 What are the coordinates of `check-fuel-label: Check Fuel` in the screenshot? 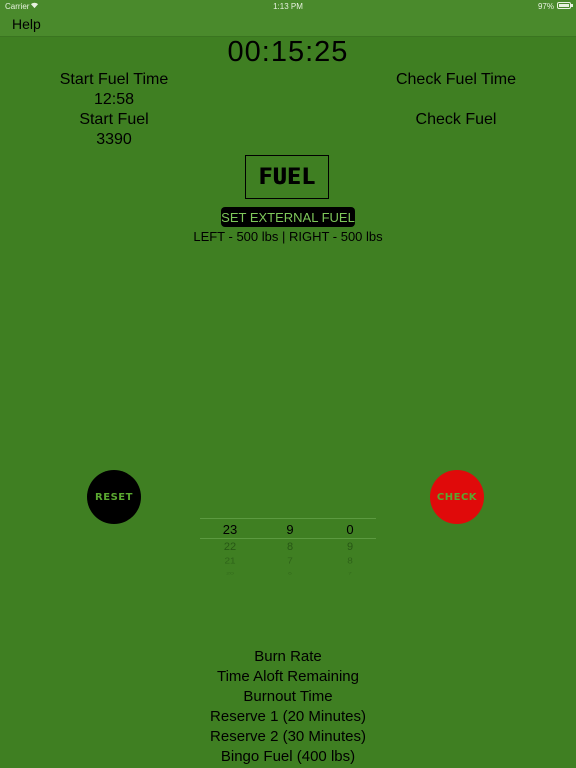 It's located at (456, 119).